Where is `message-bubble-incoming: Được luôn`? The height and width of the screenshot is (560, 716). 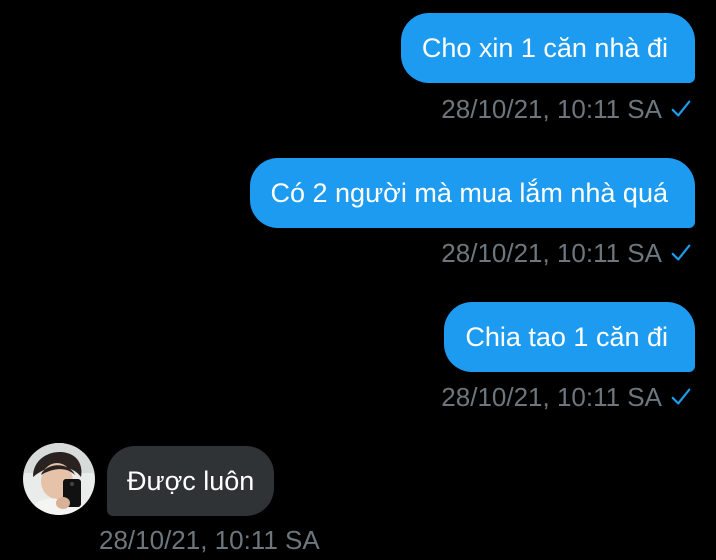
message-bubble-incoming: Được luôn is located at coordinates (191, 481).